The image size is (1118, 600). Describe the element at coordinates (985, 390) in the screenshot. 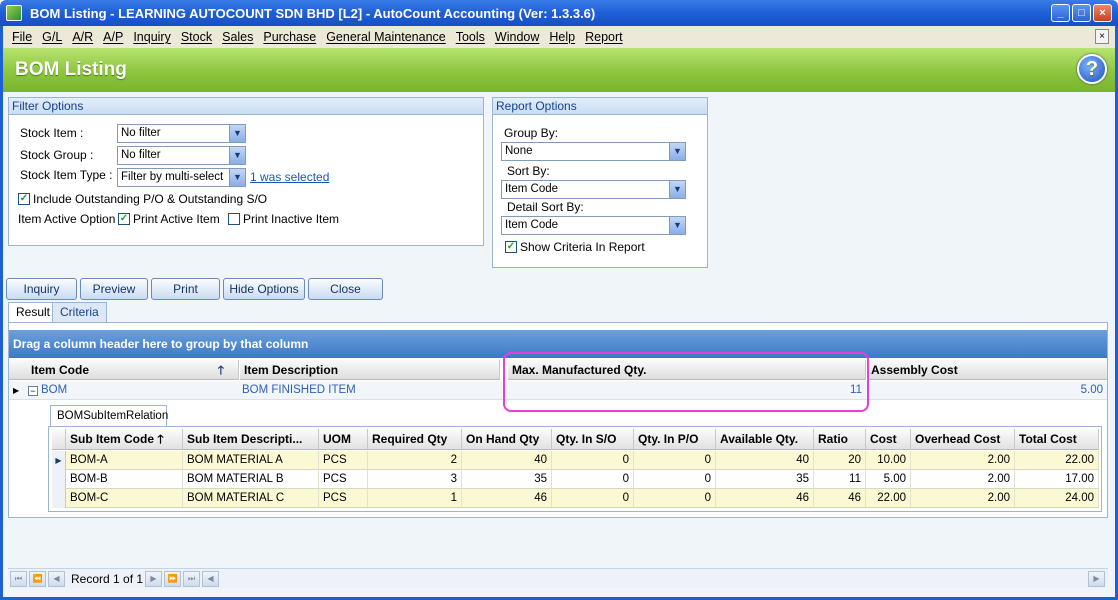

I see `assembly-cost-cell: 5.00` at that location.